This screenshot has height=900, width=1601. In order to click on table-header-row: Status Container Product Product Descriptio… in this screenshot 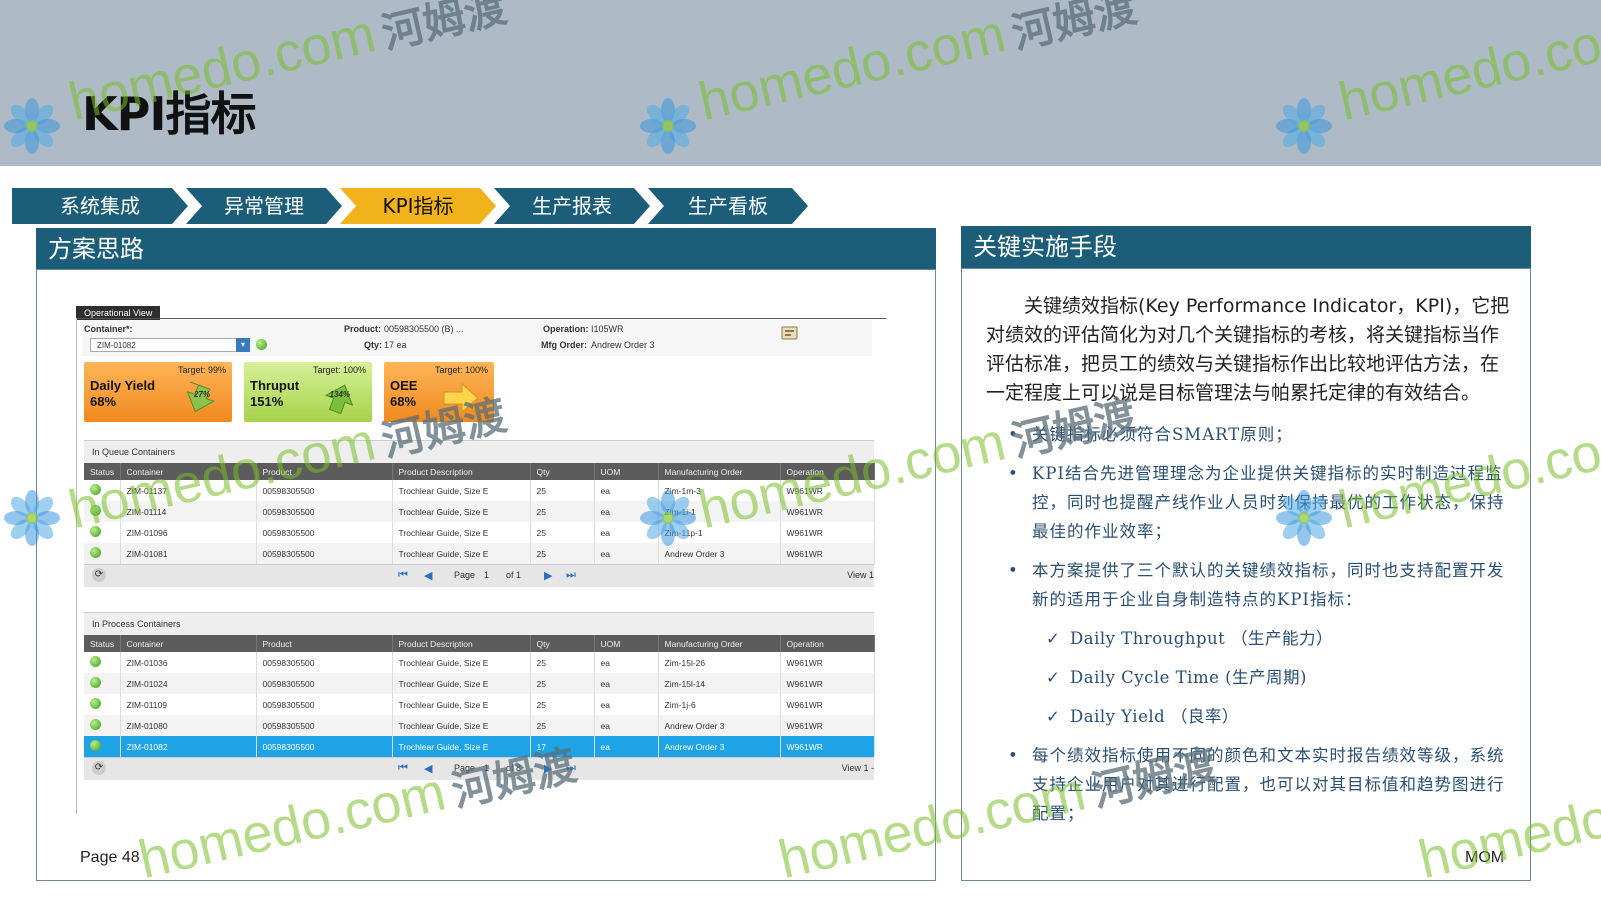, I will do `click(479, 471)`.